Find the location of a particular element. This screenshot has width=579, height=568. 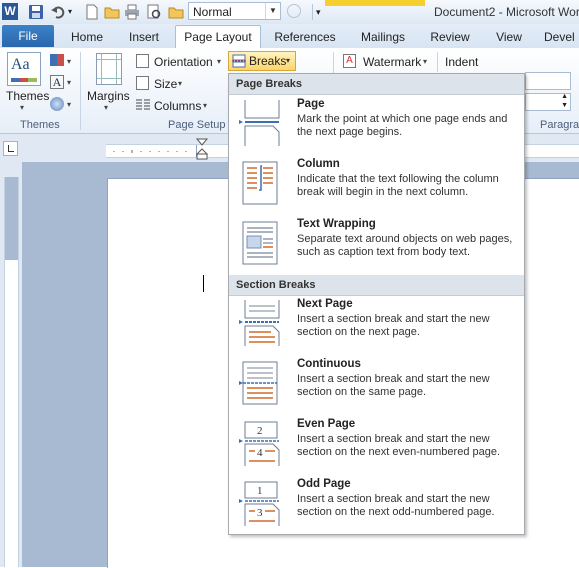

column-break-icon is located at coordinates (260, 183).